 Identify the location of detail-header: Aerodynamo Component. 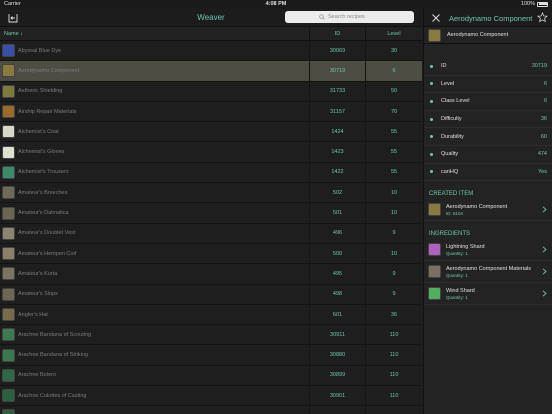
(488, 35).